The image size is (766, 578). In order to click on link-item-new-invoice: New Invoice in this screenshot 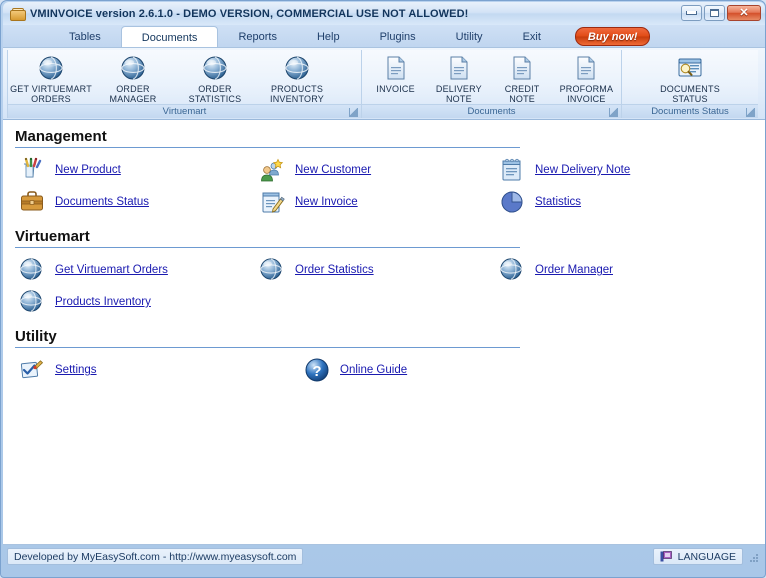, I will do `click(363, 202)`.